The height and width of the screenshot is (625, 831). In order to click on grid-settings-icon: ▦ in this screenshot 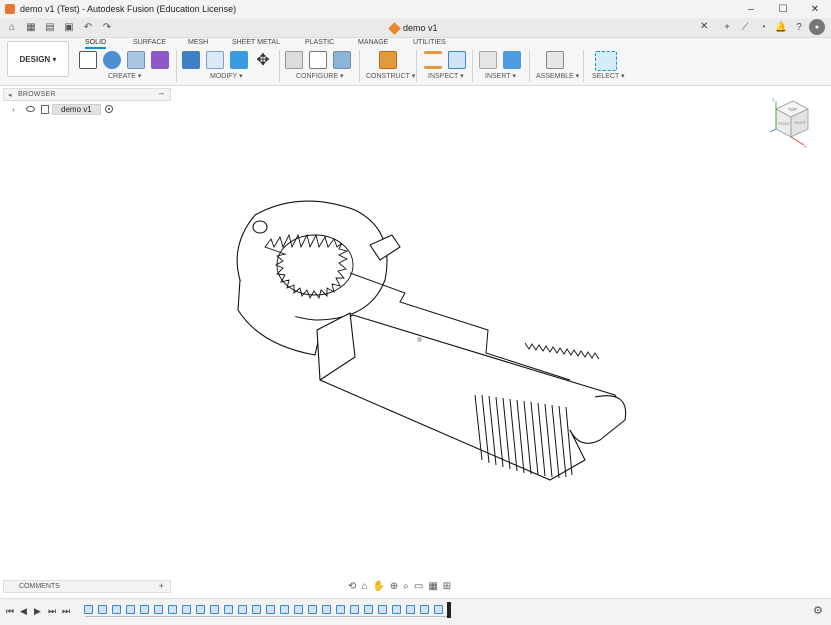, I will do `click(432, 586)`.